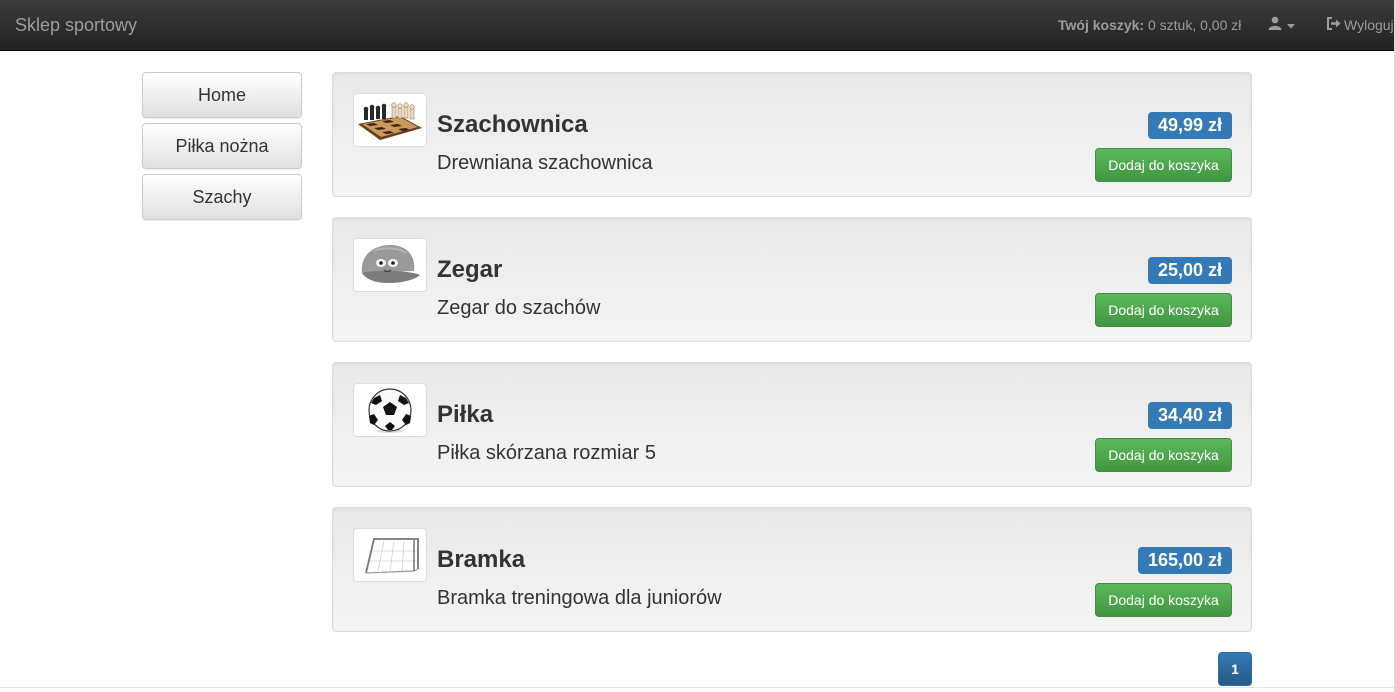  What do you see at coordinates (546, 453) in the screenshot?
I see `product-description: Piłka skórzana rozmiar 5` at bounding box center [546, 453].